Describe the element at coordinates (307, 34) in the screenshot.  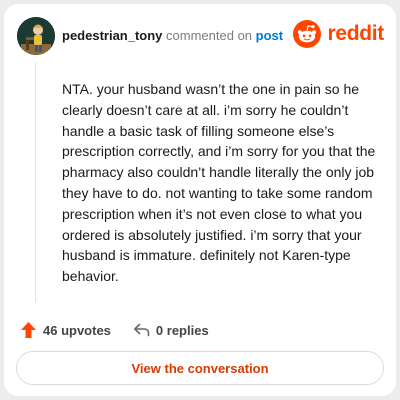
I see `reddit-snoo-icon` at that location.